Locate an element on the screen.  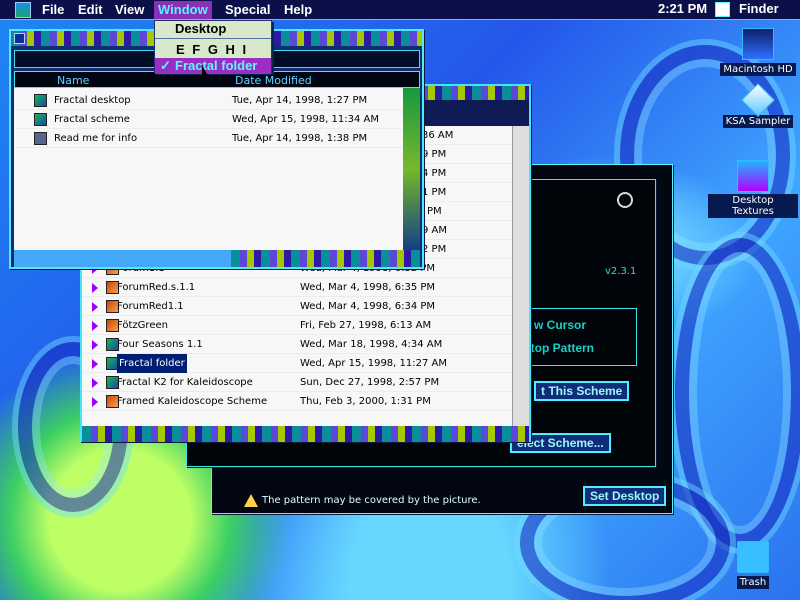
scheme-version: v2.3.1 is located at coordinates (621, 271).